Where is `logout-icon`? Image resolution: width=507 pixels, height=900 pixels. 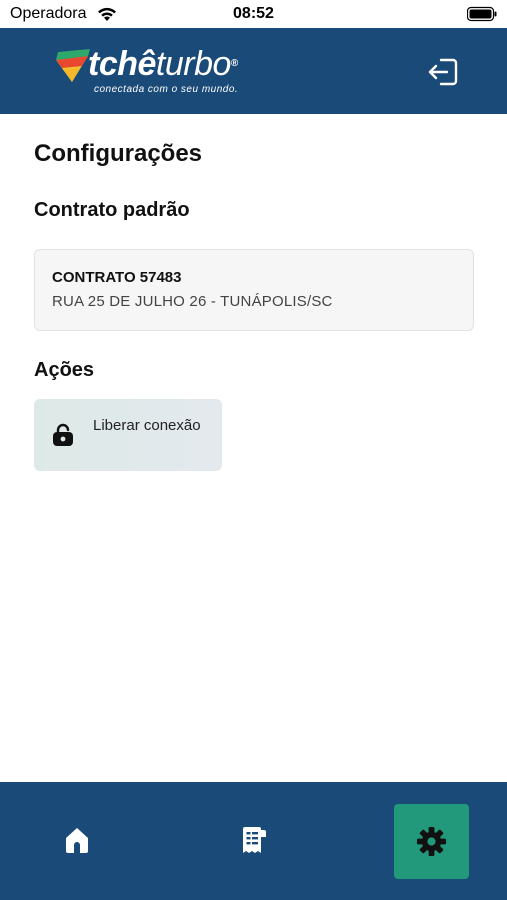 logout-icon is located at coordinates (443, 72).